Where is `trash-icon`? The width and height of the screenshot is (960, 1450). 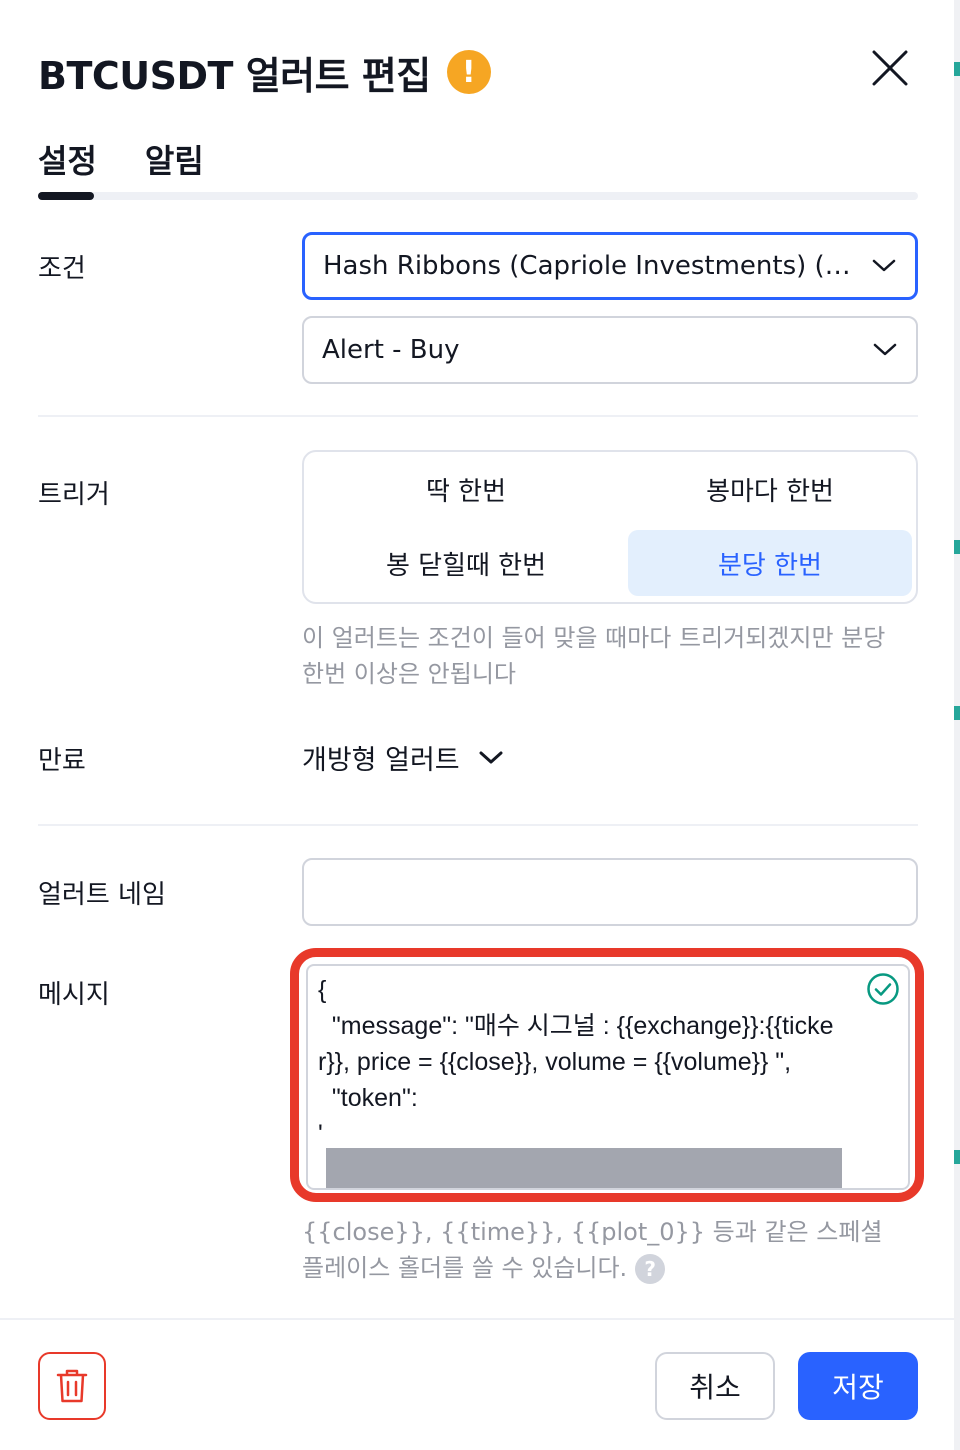
trash-icon is located at coordinates (72, 1386).